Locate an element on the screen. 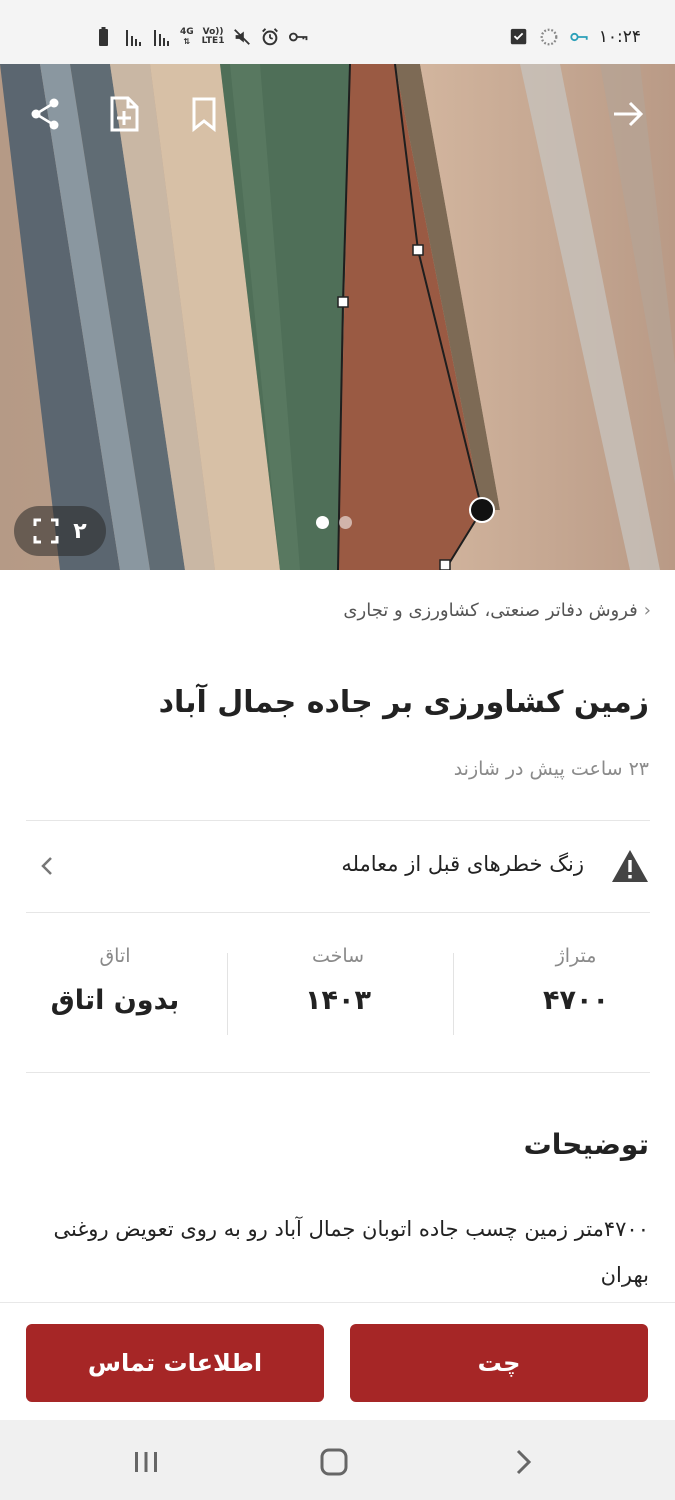 The width and height of the screenshot is (675, 1500). stat-year-built-value: ۱۴۰۳ is located at coordinates (338, 1000).